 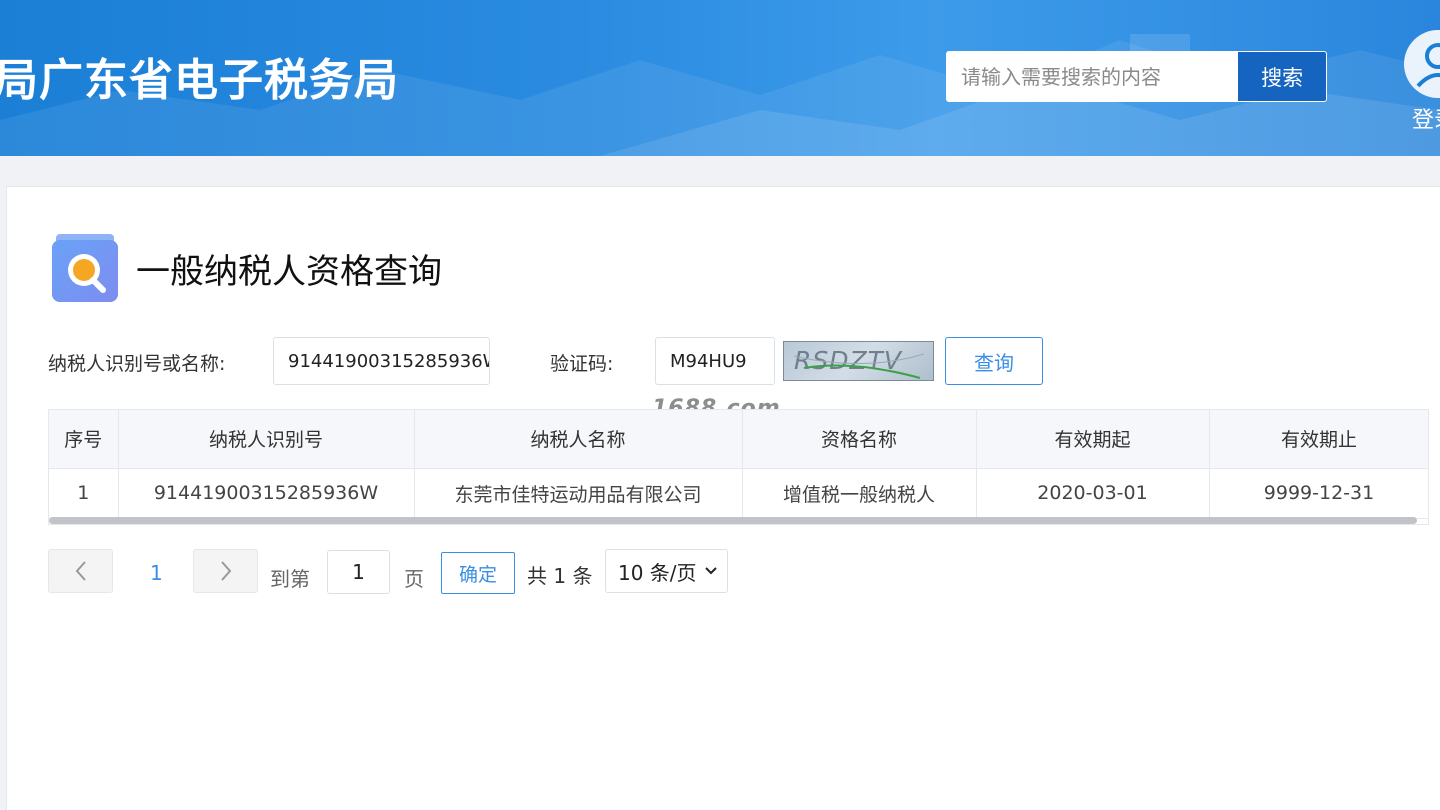 I want to click on chevron-right-icon, so click(x=225, y=571).